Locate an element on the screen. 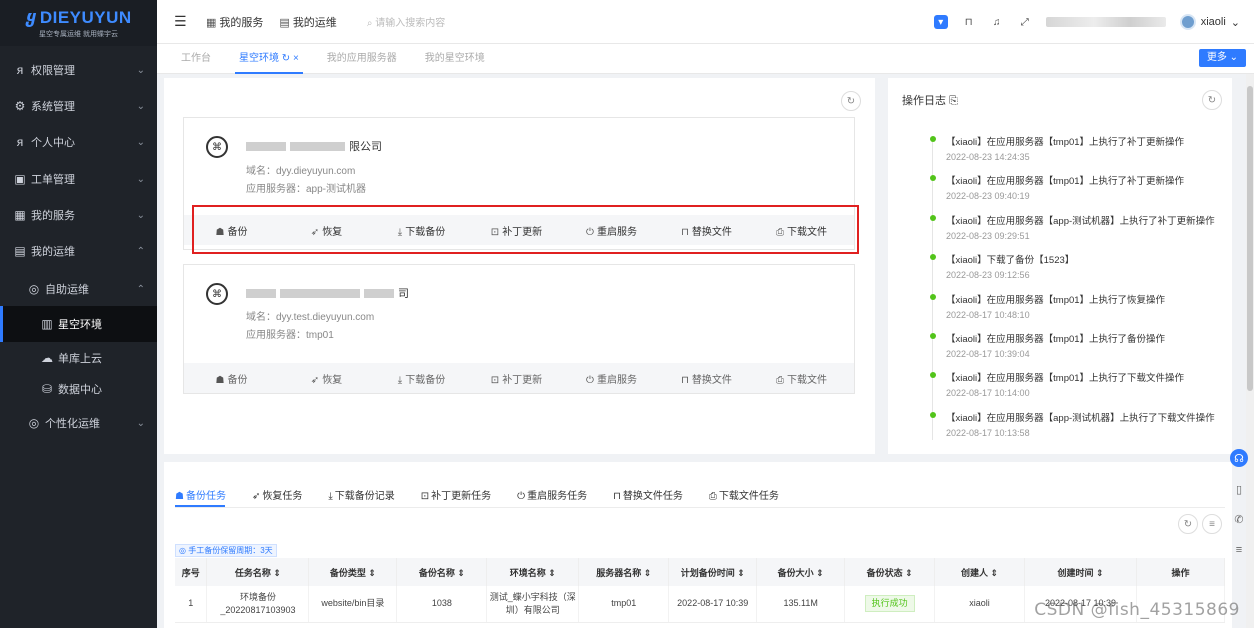  tab-workbench: 工作台 is located at coordinates (196, 59).